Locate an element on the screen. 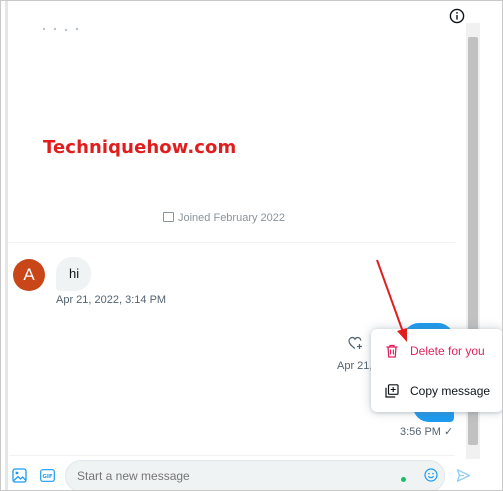 The image size is (503, 491). send-icon is located at coordinates (463, 475).